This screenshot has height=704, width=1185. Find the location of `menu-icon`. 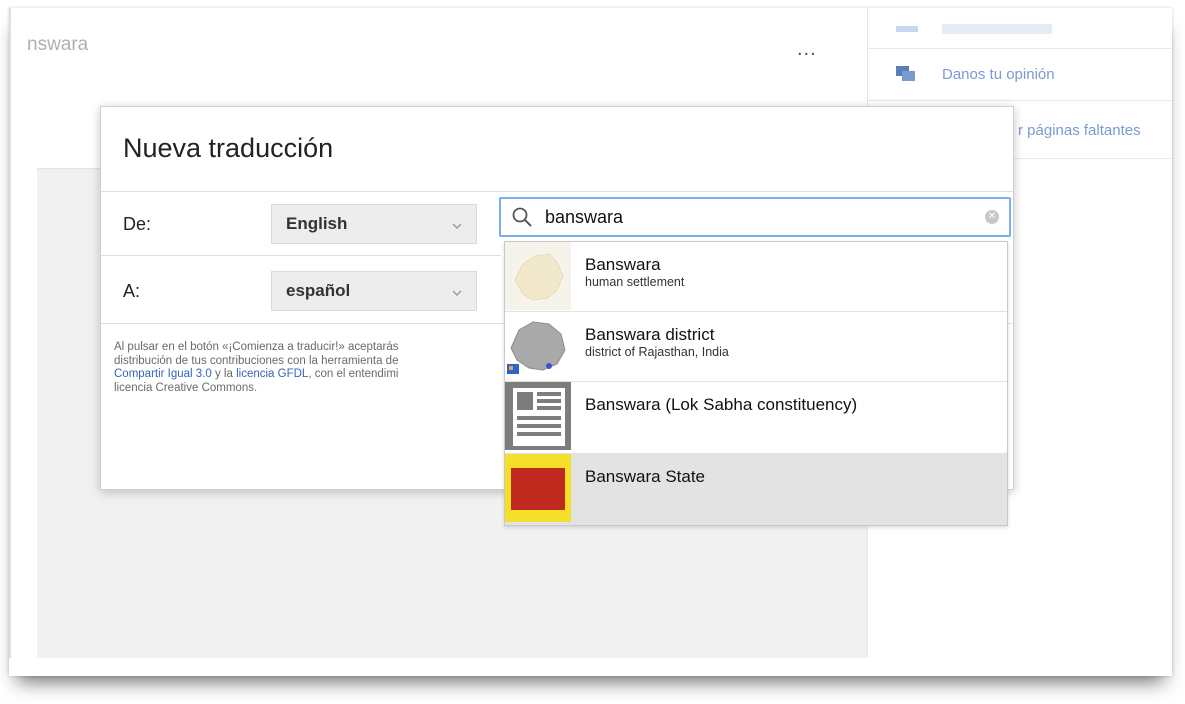

menu-icon is located at coordinates (907, 29).